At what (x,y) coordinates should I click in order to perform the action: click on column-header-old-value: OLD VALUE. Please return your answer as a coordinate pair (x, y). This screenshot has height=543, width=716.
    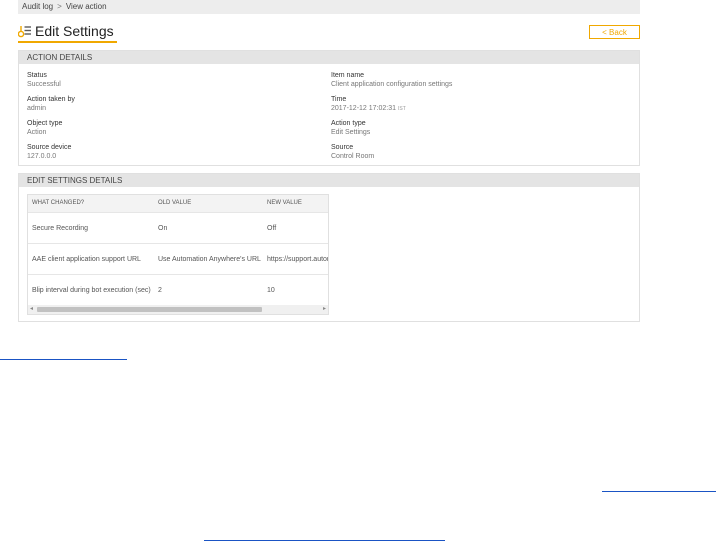
    Looking at the image, I should click on (174, 203).